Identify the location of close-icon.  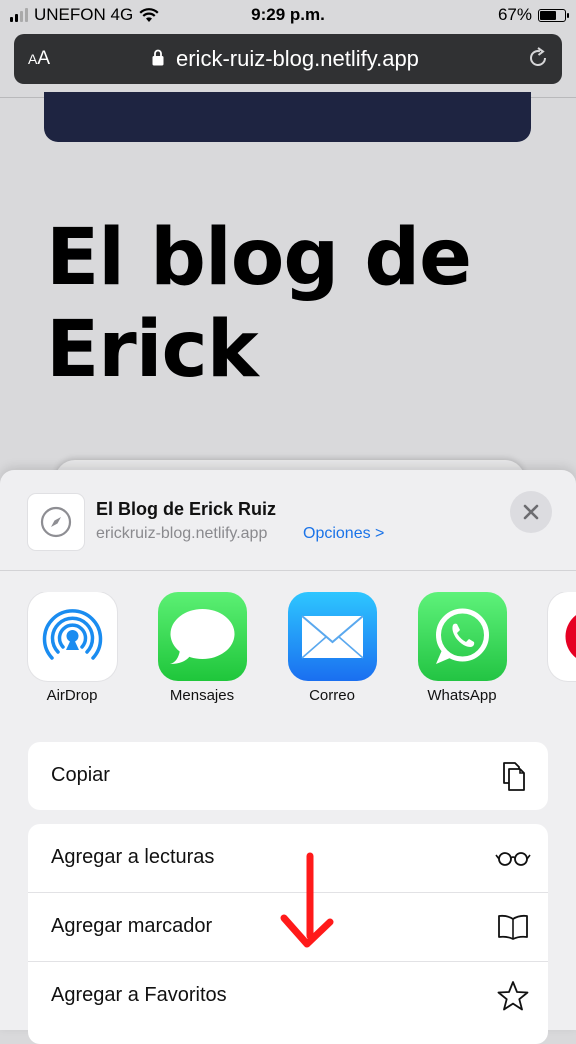
(531, 512).